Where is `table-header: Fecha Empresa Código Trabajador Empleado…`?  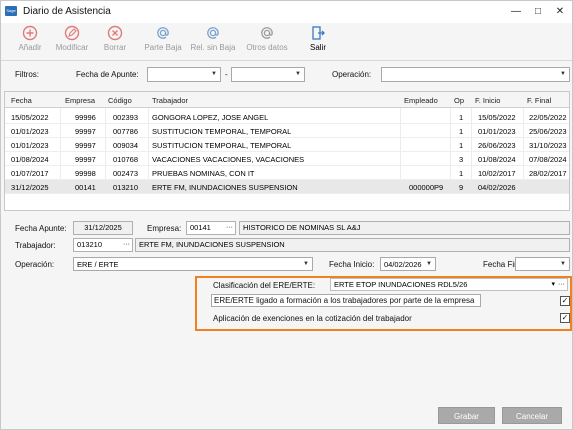
table-header: Fecha Empresa Código Trabajador Empleado… is located at coordinates (287, 100).